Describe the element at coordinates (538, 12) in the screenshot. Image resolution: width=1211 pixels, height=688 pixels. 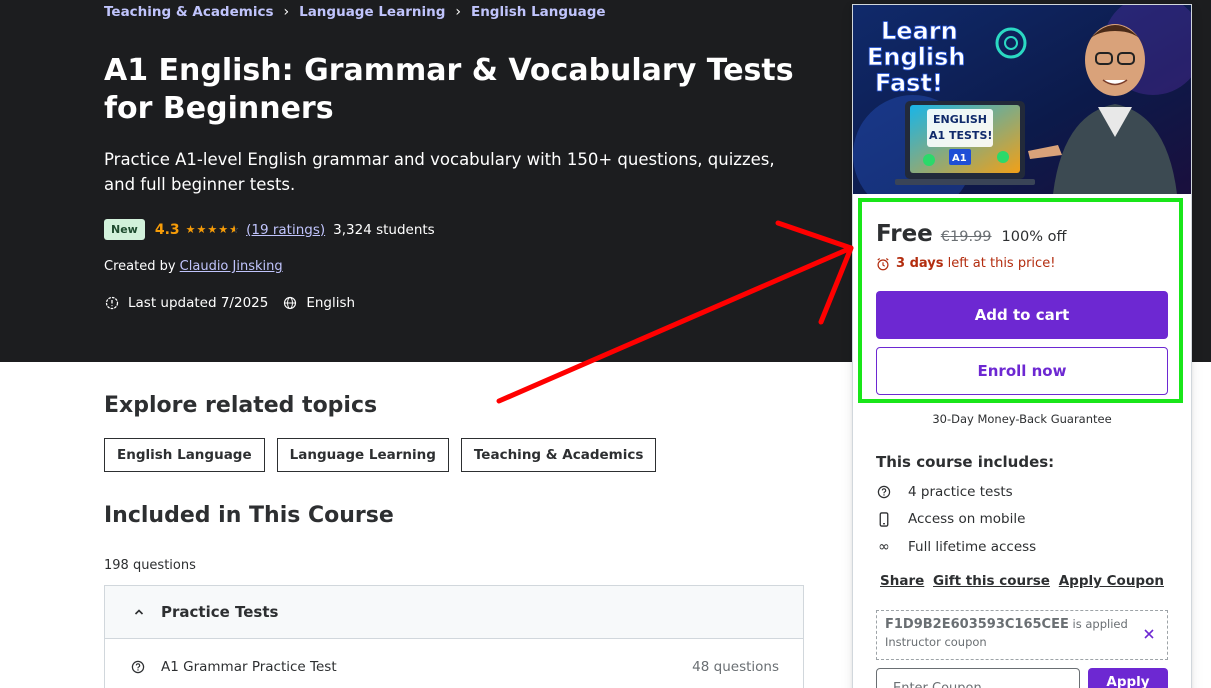
I see `breadcrumb-item-english-language: English Language` at that location.